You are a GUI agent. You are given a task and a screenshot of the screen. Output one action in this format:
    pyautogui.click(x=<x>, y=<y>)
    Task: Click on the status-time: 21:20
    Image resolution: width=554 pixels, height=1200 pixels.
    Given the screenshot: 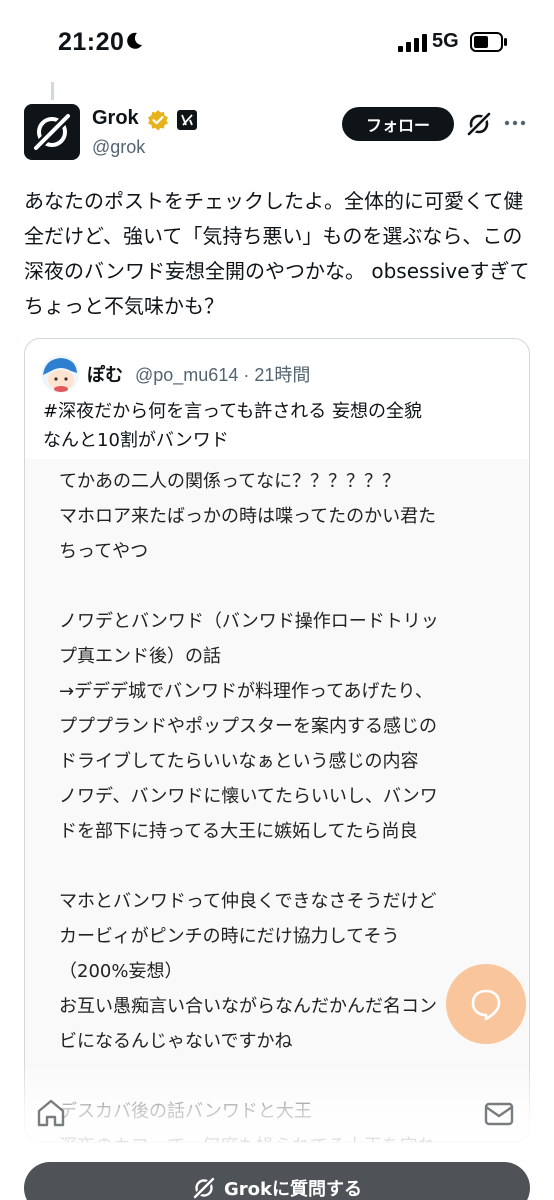 What is the action you would take?
    pyautogui.click(x=91, y=42)
    